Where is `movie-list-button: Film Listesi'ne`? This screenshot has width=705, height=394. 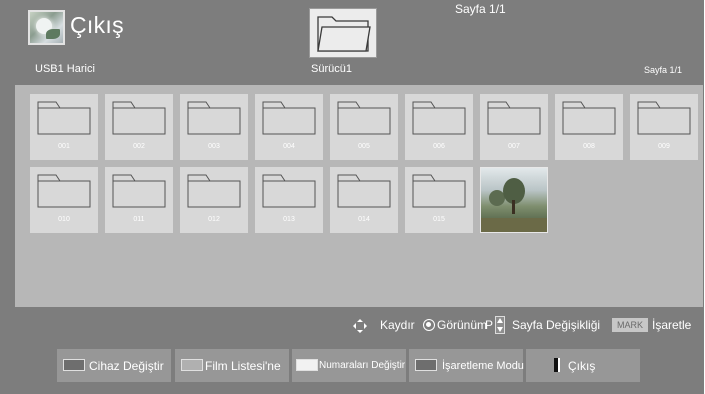 movie-list-button: Film Listesi'ne is located at coordinates (232, 365).